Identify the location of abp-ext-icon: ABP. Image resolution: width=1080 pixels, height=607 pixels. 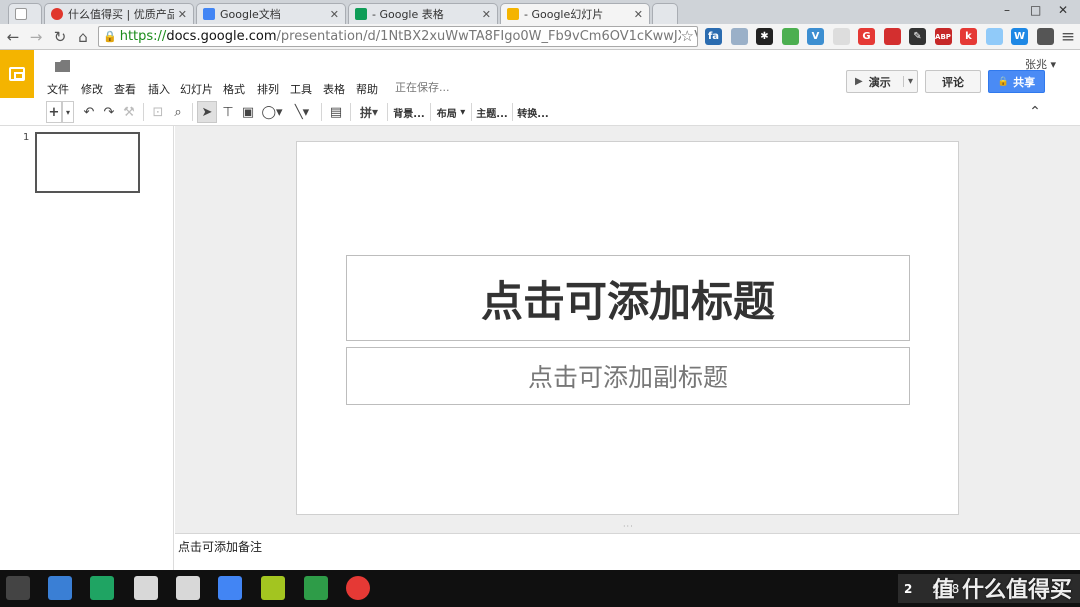
(943, 36).